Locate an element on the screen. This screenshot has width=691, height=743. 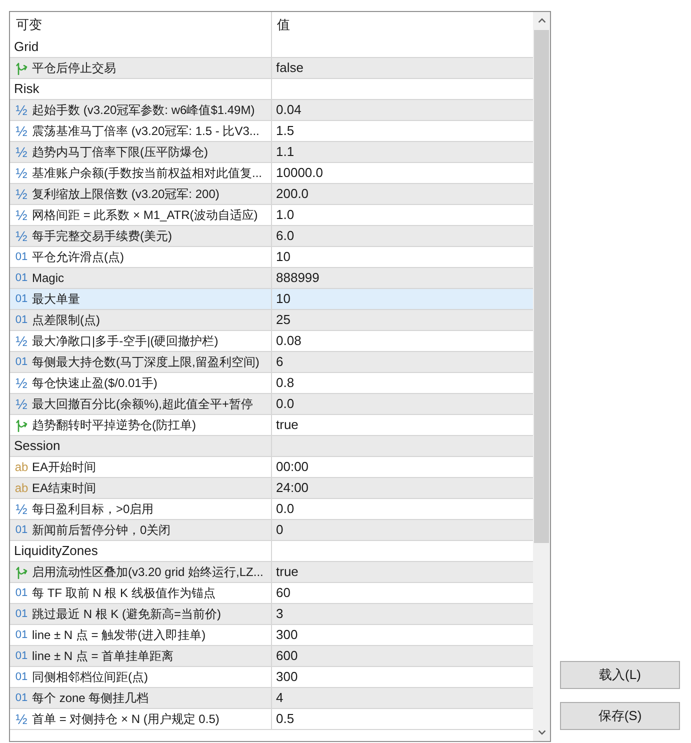
table-row: 01 点差限制(点) 25 is located at coordinates (271, 320).